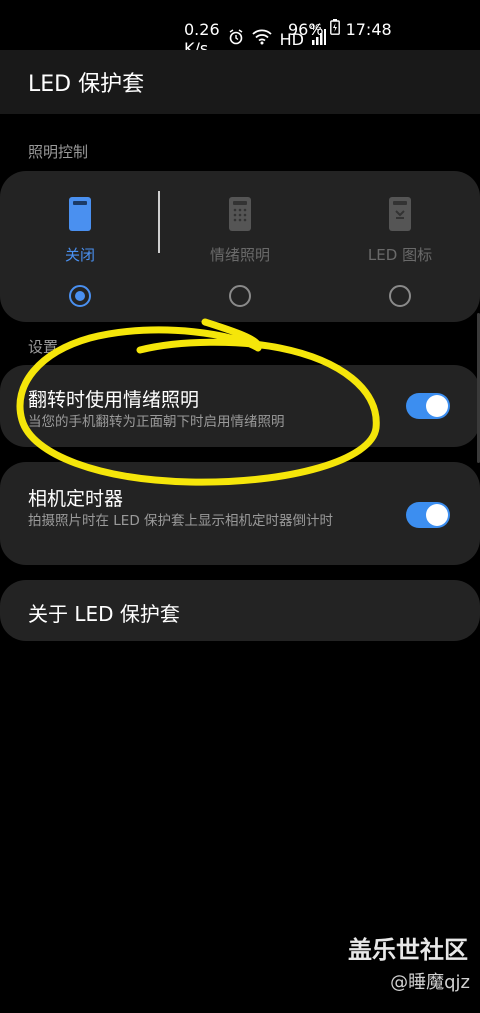 The height and width of the screenshot is (1013, 480). Describe the element at coordinates (181, 521) in the screenshot. I see `setting-subtitle-camera: 拍摄照片时在 LED 保护套上显示相机定时器倒计时` at that location.